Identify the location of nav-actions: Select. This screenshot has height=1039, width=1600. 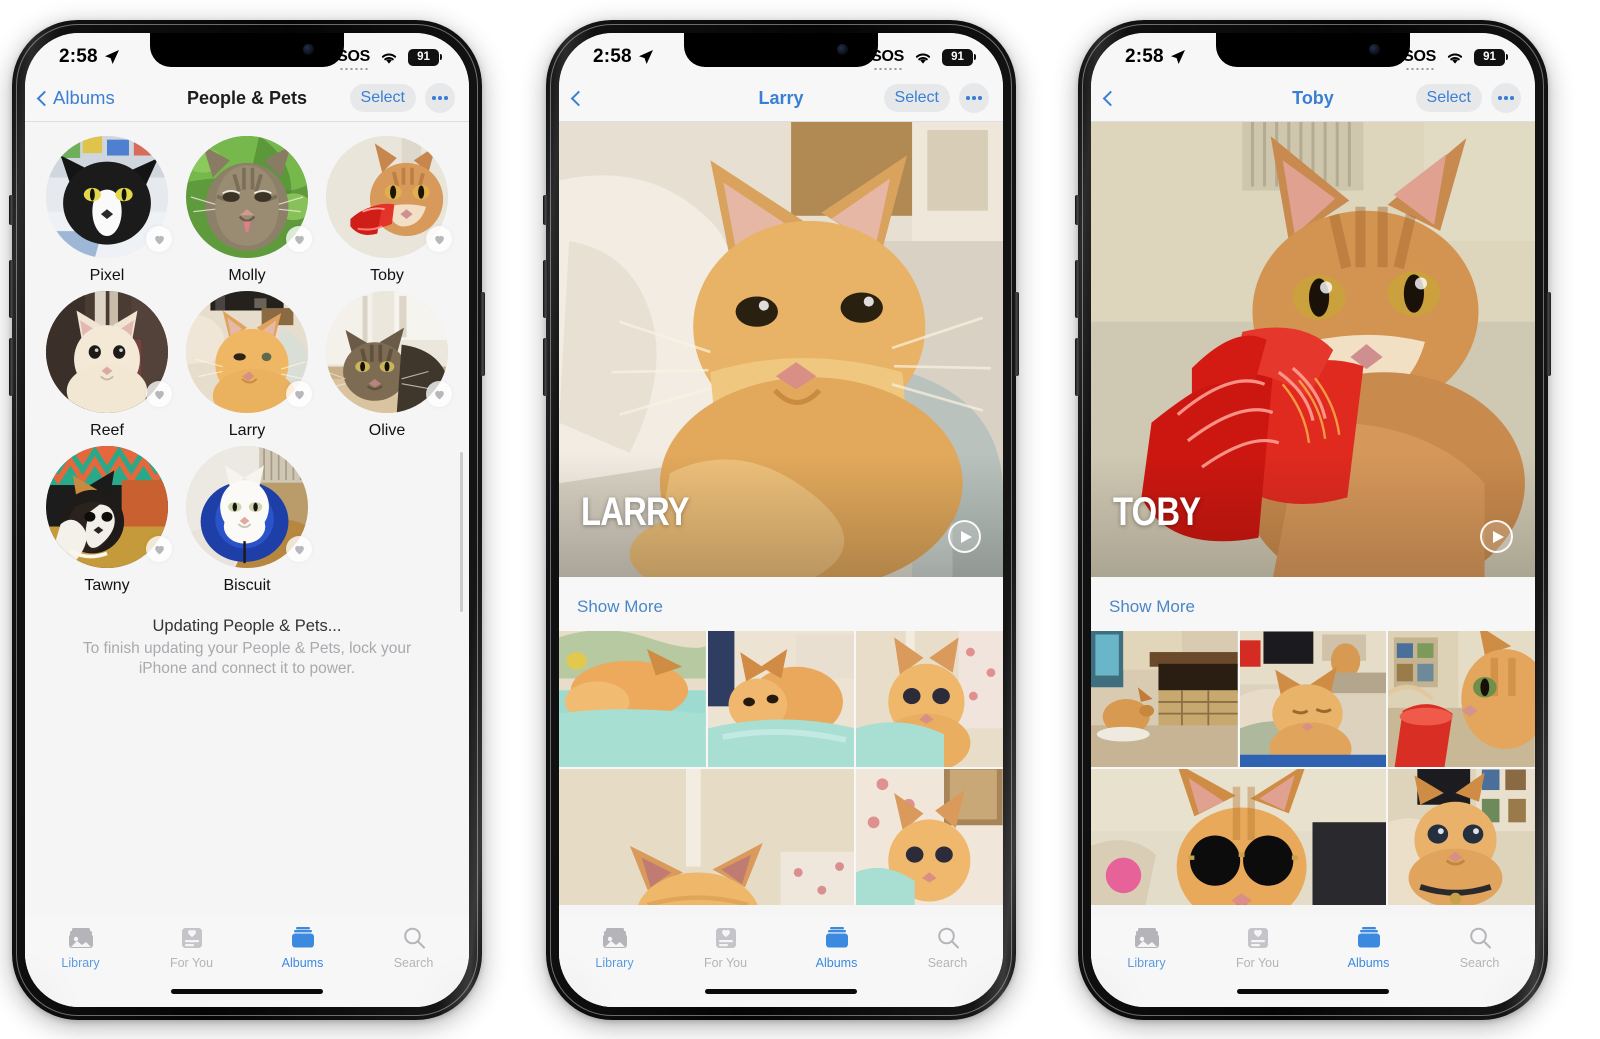
(1468, 98).